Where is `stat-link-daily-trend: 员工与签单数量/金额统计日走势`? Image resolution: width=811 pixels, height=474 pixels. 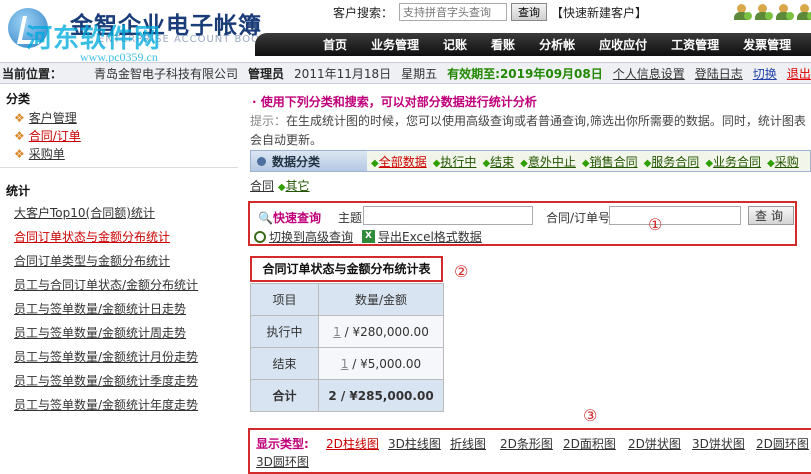 stat-link-daily-trend: 员工与签单数量/金额统计日走势 is located at coordinates (126, 309).